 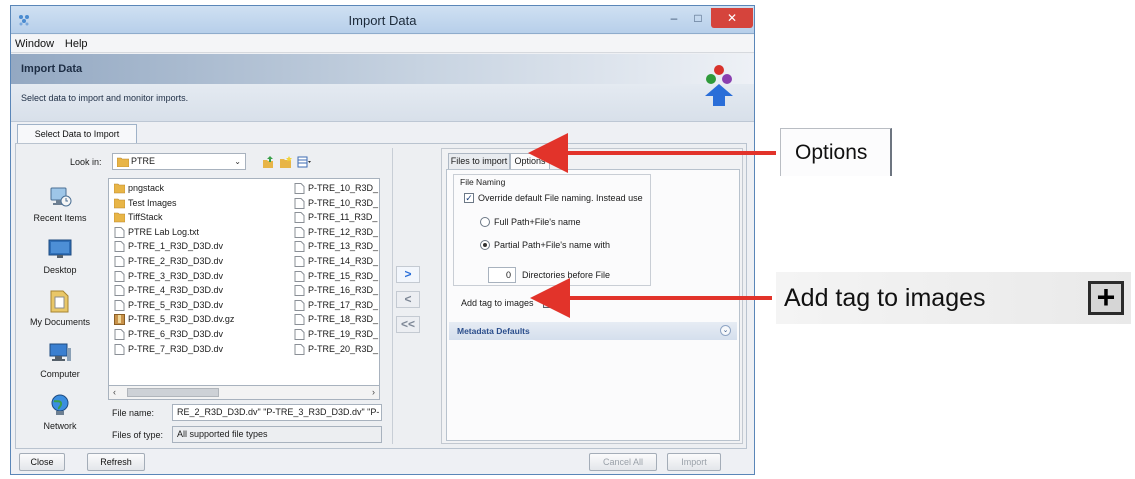 I want to click on file-list-item: P-TRE_11_R3D_, so click(x=335, y=217).